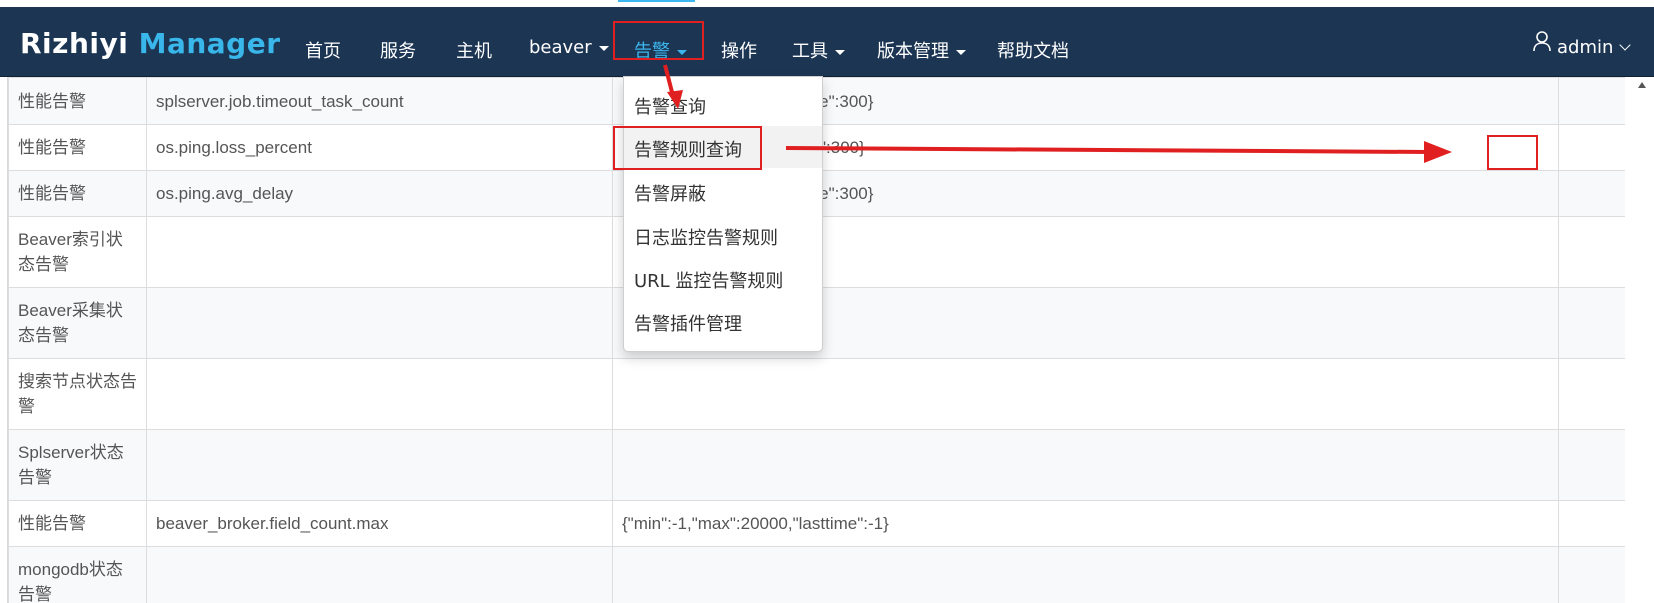 The image size is (1654, 603). I want to click on dropdown-item-alert-plugin: 告警插件管理, so click(688, 323).